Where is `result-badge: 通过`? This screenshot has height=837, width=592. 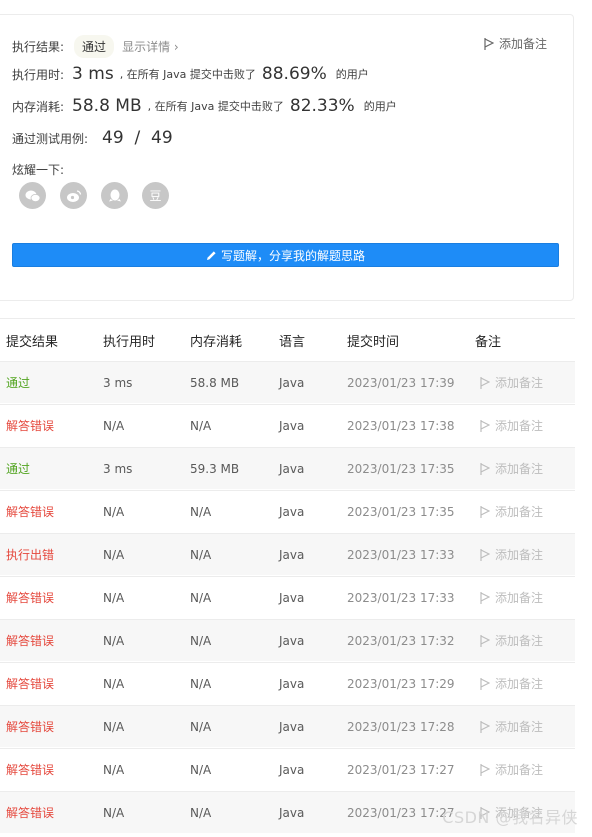
result-badge: 通过 is located at coordinates (94, 46).